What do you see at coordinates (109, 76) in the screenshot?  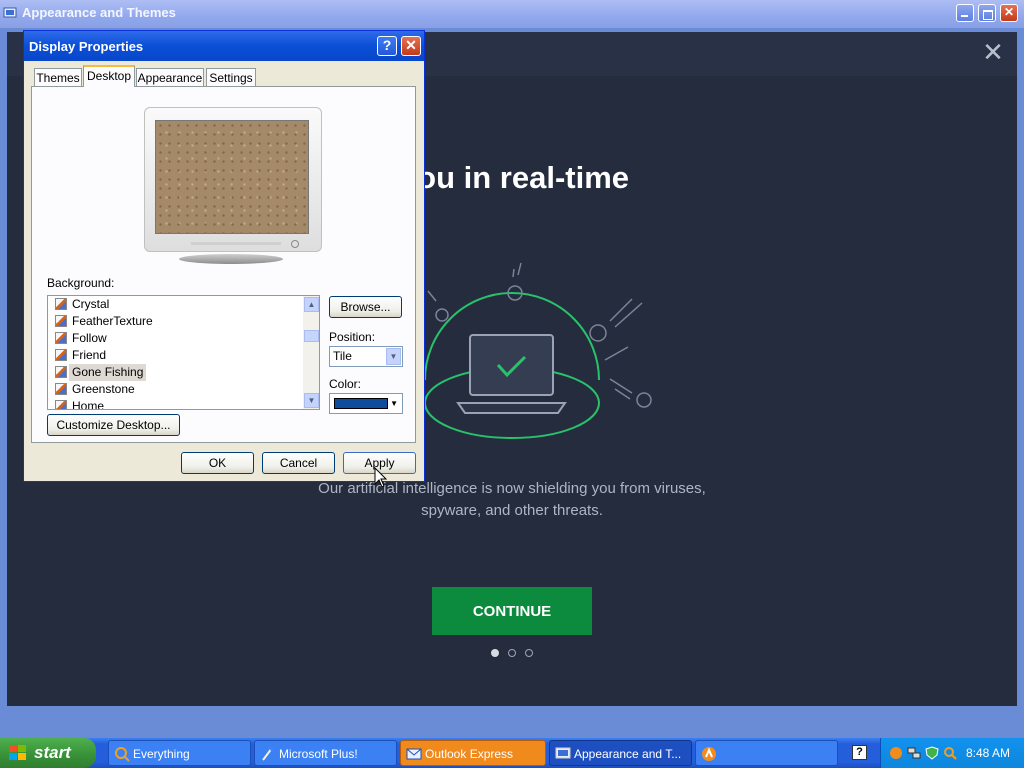 I see `tab-desktop: Desktop` at bounding box center [109, 76].